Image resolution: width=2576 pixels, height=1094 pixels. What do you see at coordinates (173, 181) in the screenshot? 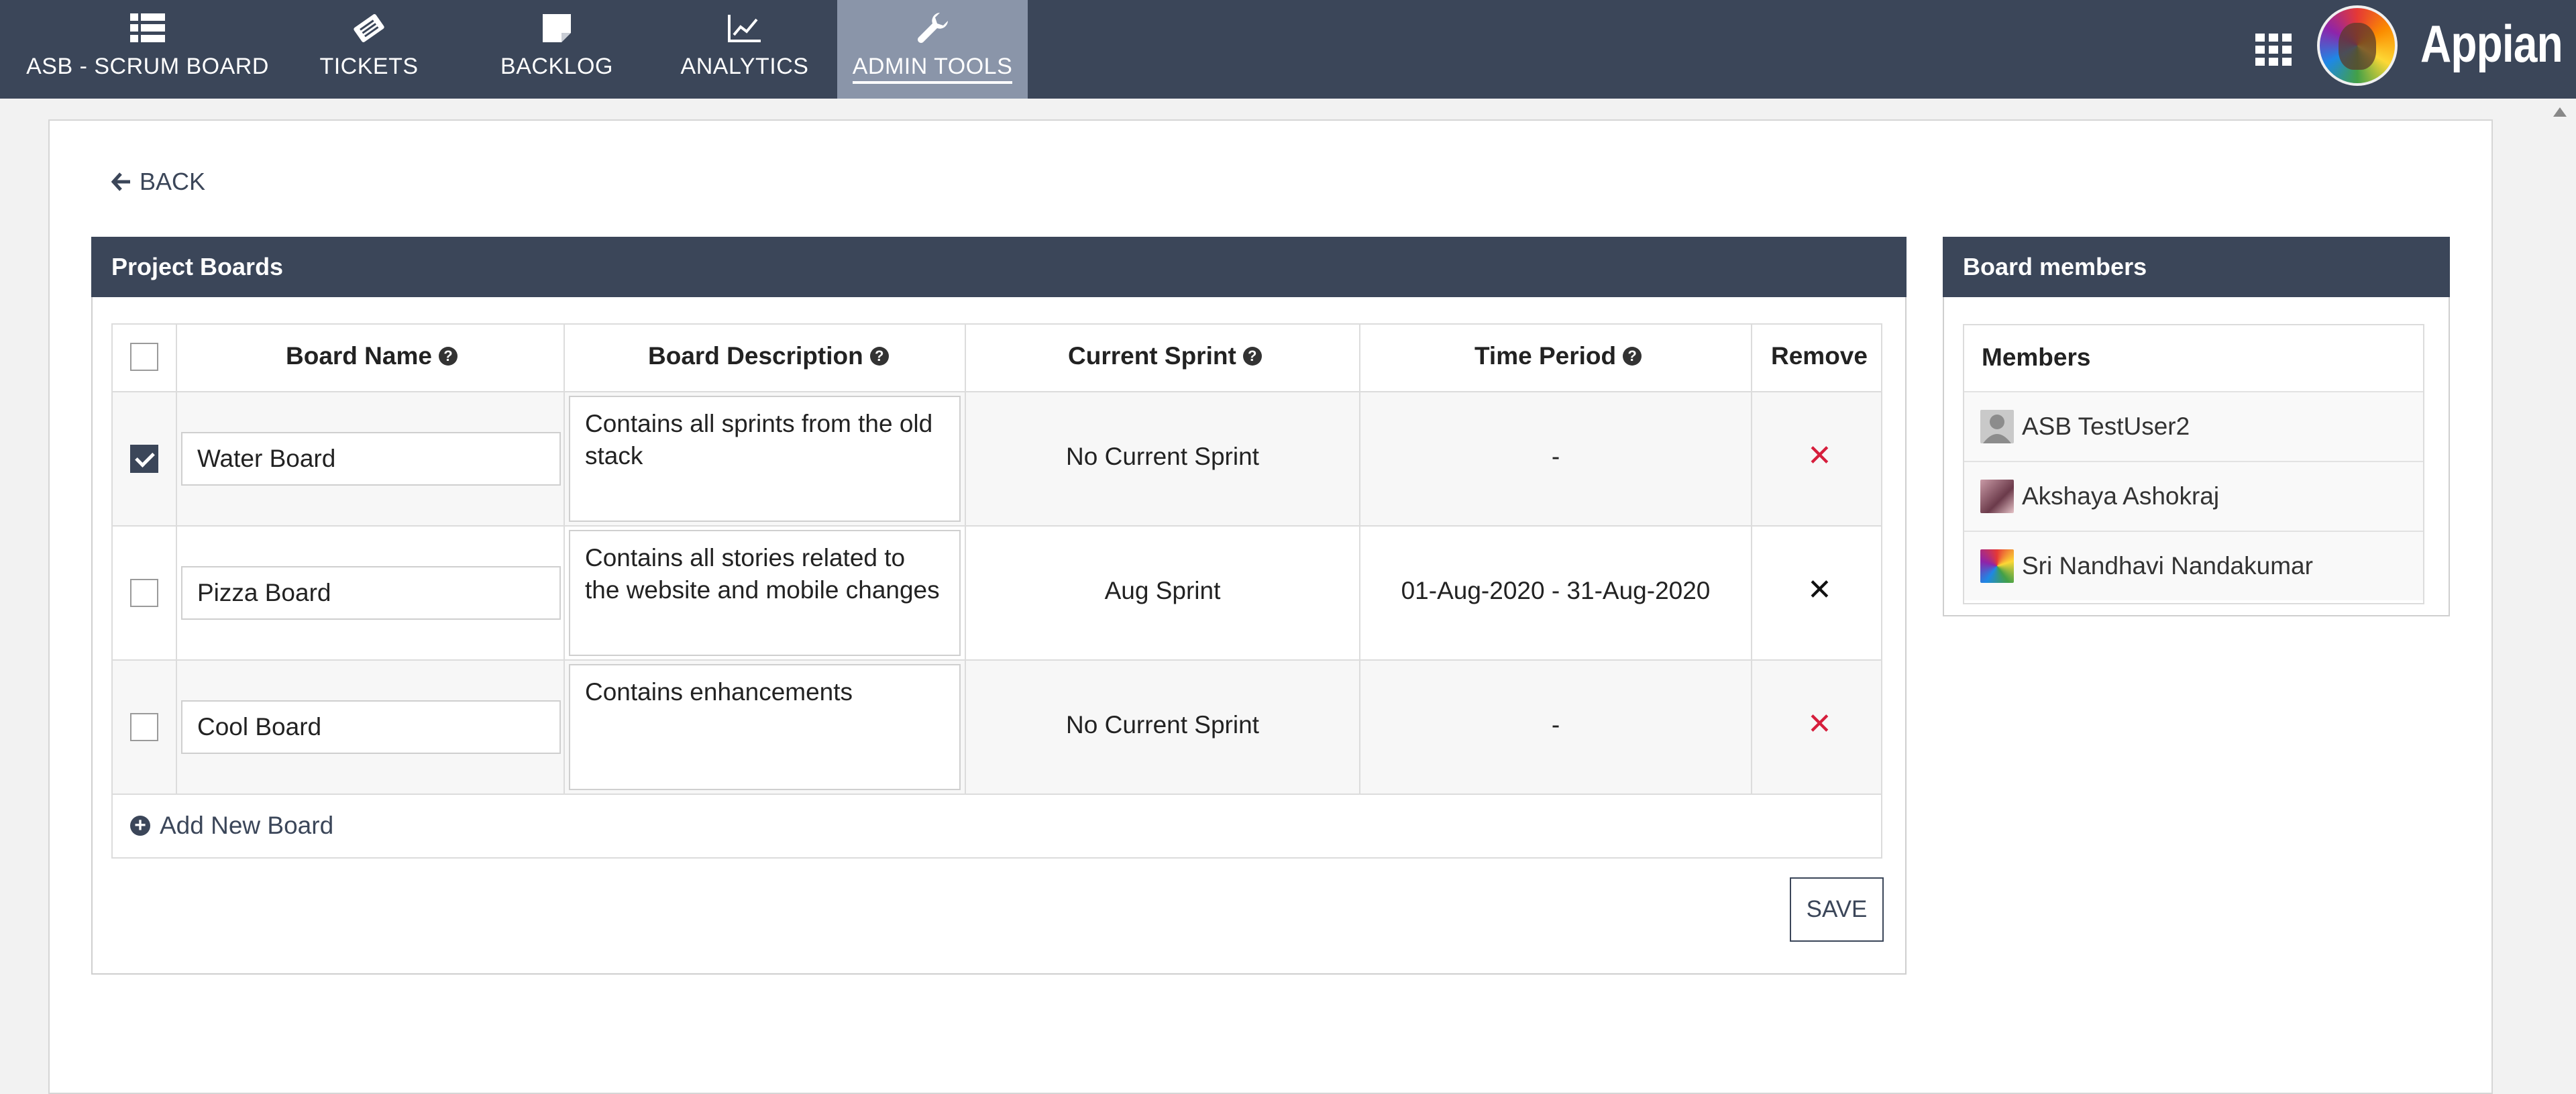
I see `back-label: BACK` at bounding box center [173, 181].